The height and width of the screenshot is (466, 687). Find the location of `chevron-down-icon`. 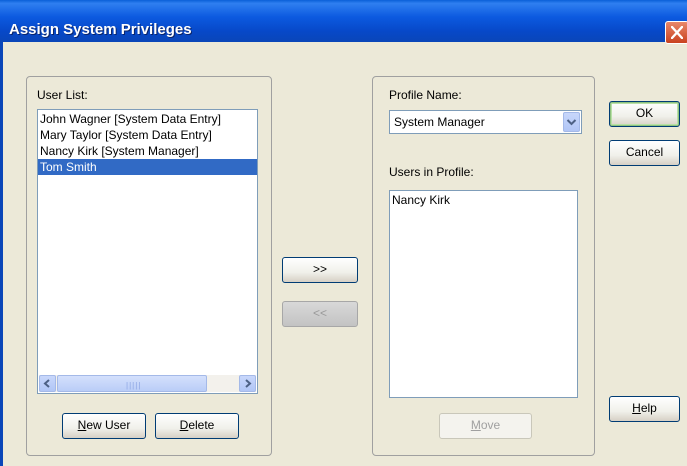

chevron-down-icon is located at coordinates (571, 122).